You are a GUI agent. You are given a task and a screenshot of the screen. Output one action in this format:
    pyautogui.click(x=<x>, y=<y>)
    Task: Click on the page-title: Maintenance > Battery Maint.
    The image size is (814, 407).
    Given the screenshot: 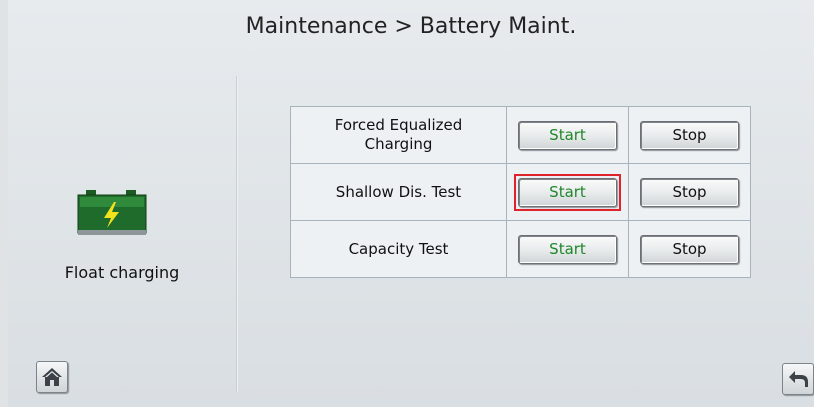 What is the action you would take?
    pyautogui.click(x=411, y=26)
    